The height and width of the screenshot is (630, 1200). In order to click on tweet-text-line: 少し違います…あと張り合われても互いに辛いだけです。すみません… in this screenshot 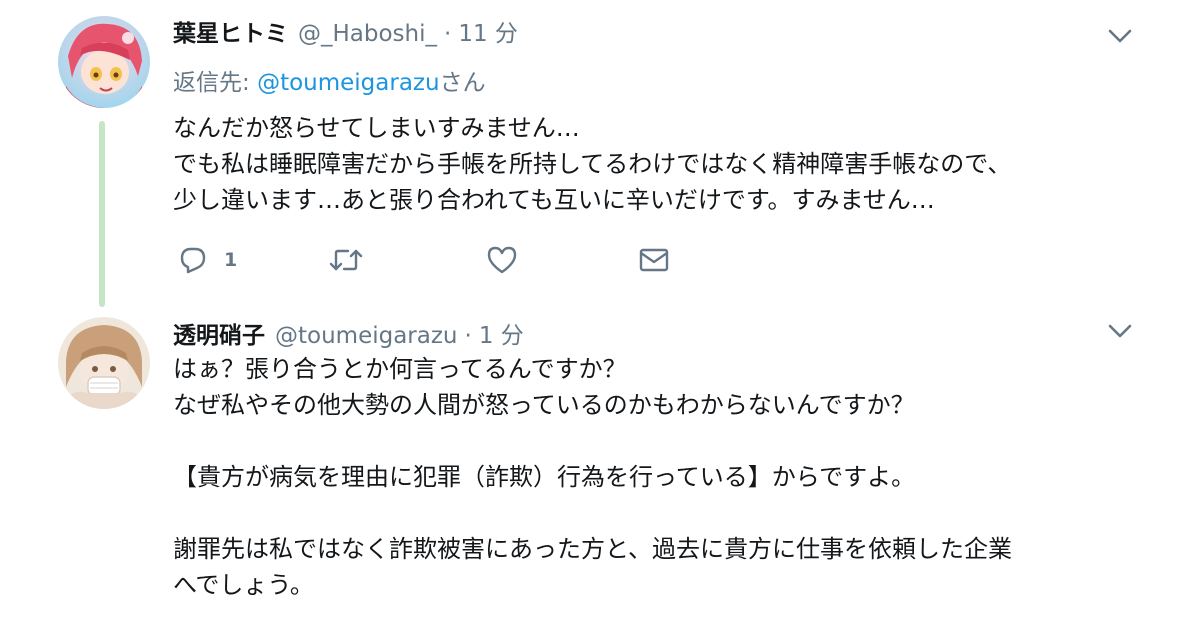, I will do `click(554, 200)`.